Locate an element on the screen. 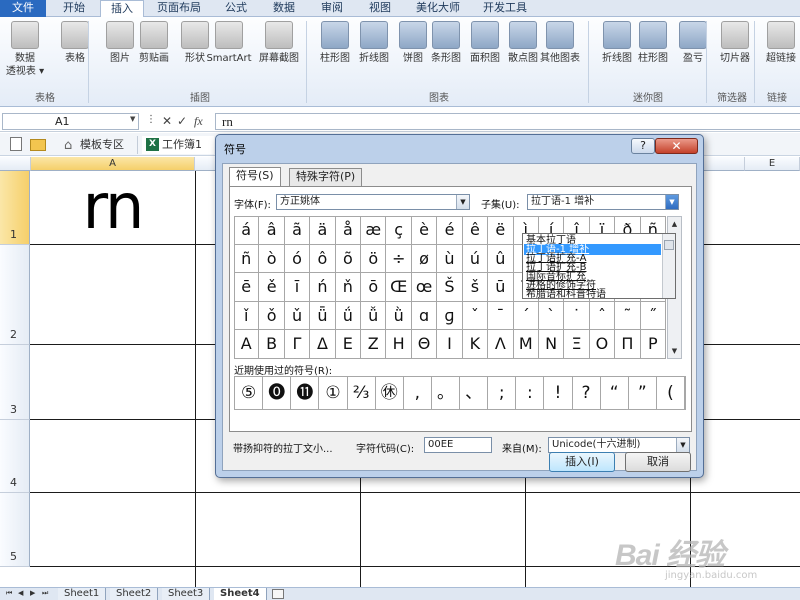  sheet-tab-1: Sheet1 is located at coordinates (82, 594).